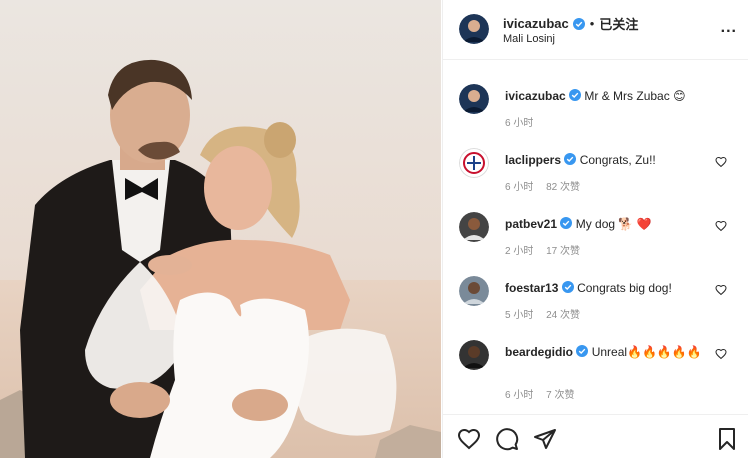 This screenshot has height=458, width=748. I want to click on comment-meta: 5 小时 24 次赞, so click(547, 313).